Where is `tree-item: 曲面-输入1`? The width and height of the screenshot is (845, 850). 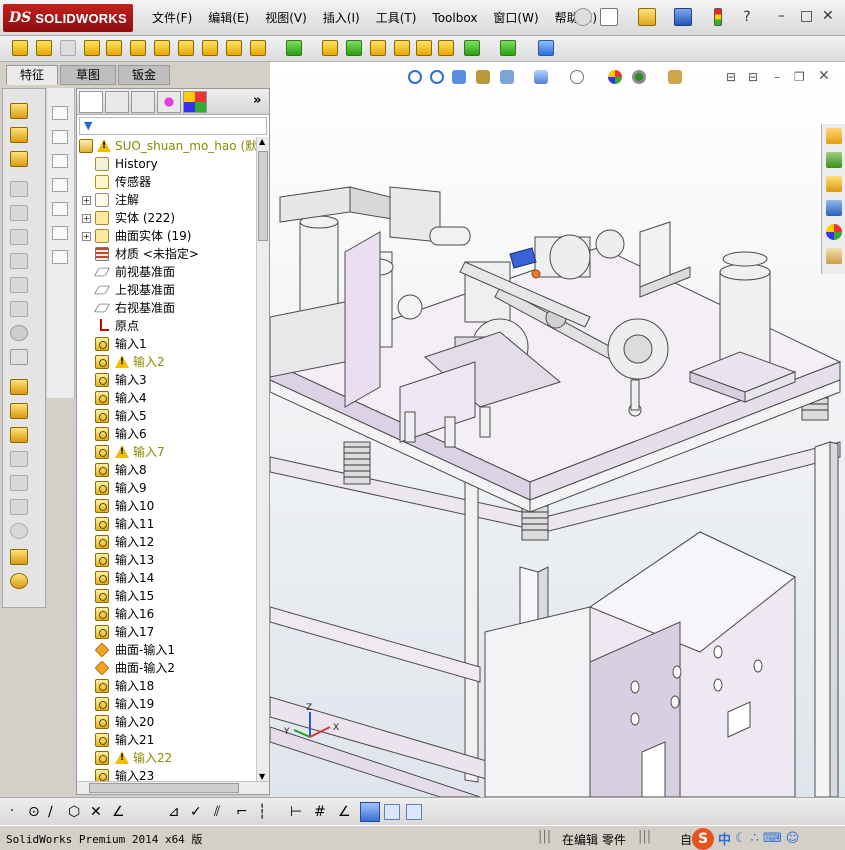 tree-item: 曲面-输入1 is located at coordinates (167, 650).